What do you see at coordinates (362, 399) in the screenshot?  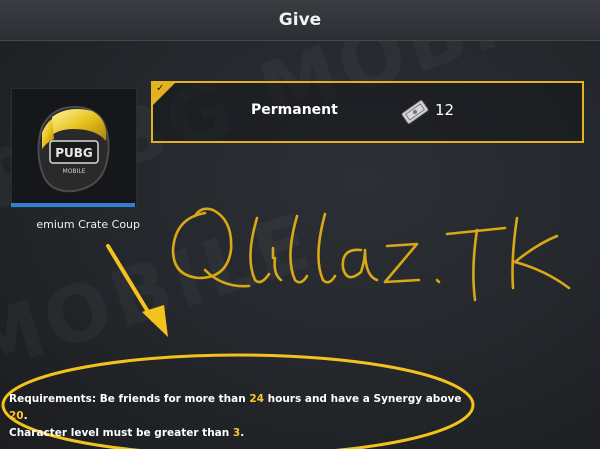 I see `requirements-text-part: hours and have a Synergy above` at bounding box center [362, 399].